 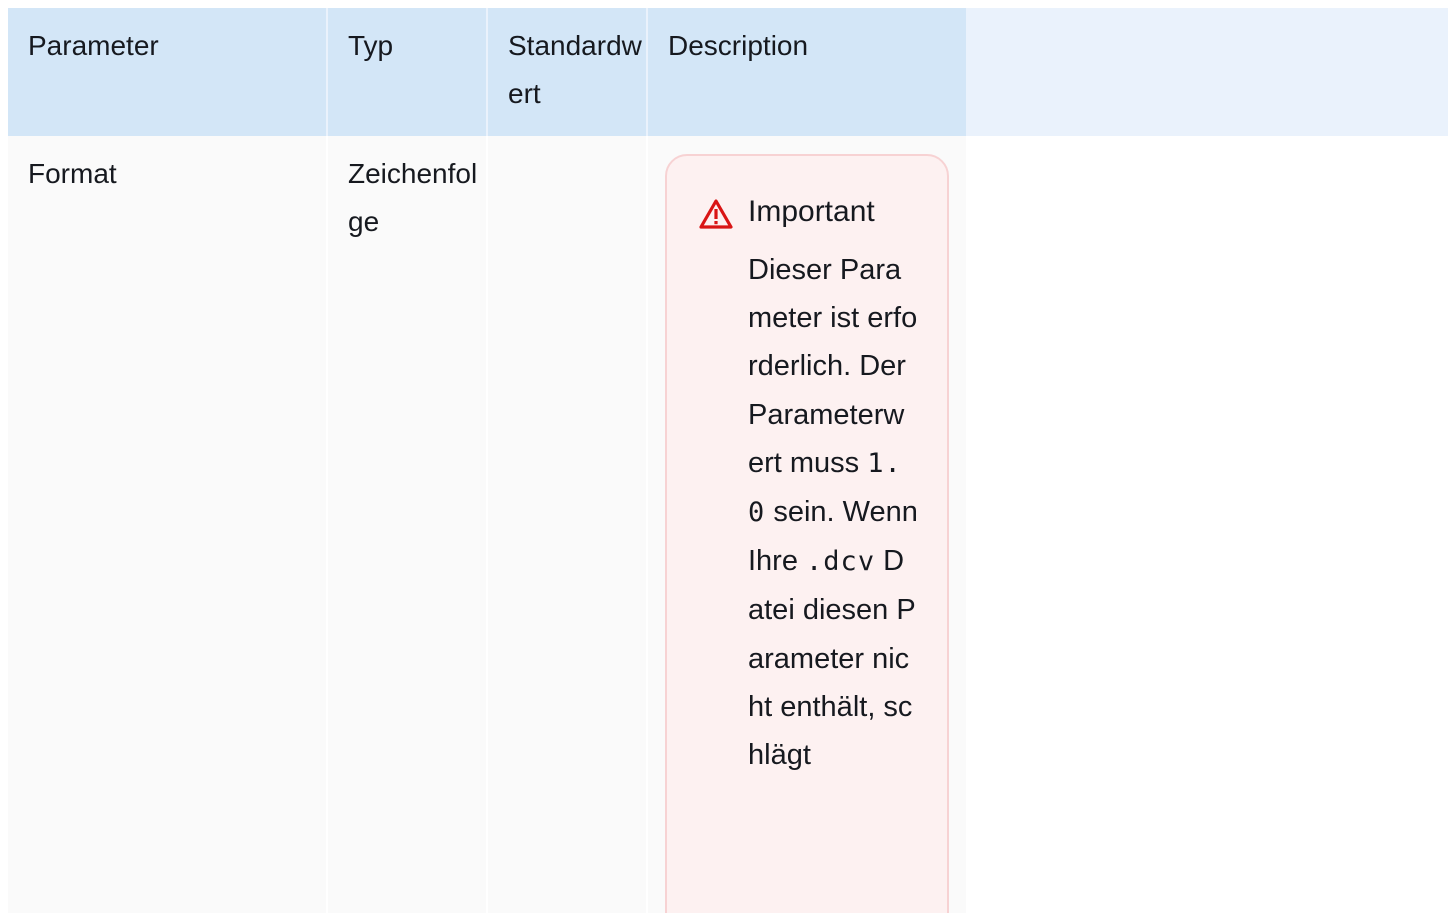 I want to click on file-extension-code: .dcv, so click(x=841, y=562).